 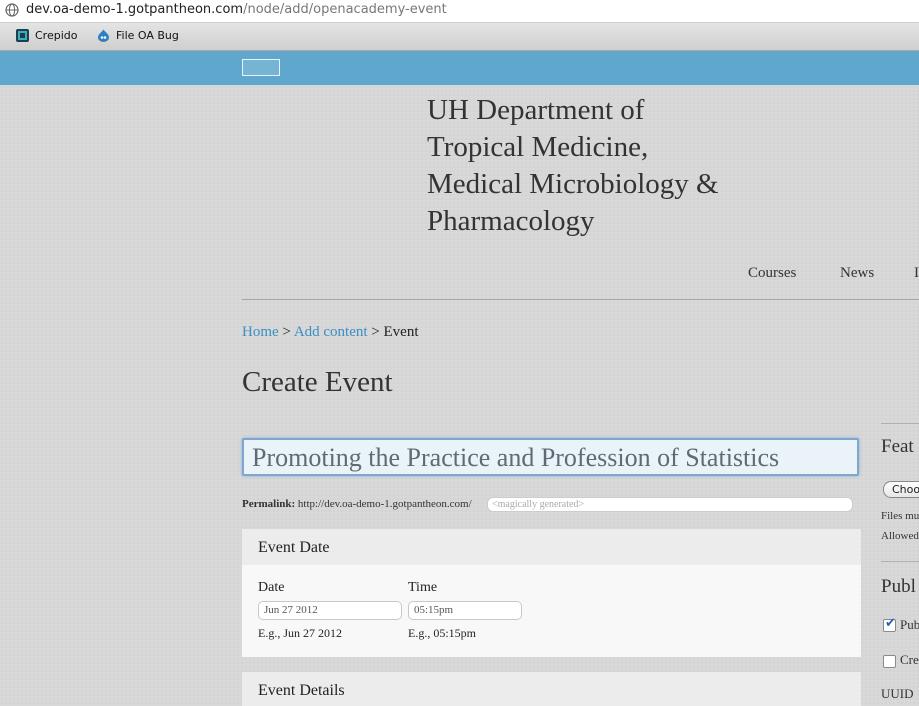 I want to click on bookmark-crepido: Crepido, so click(x=46, y=35).